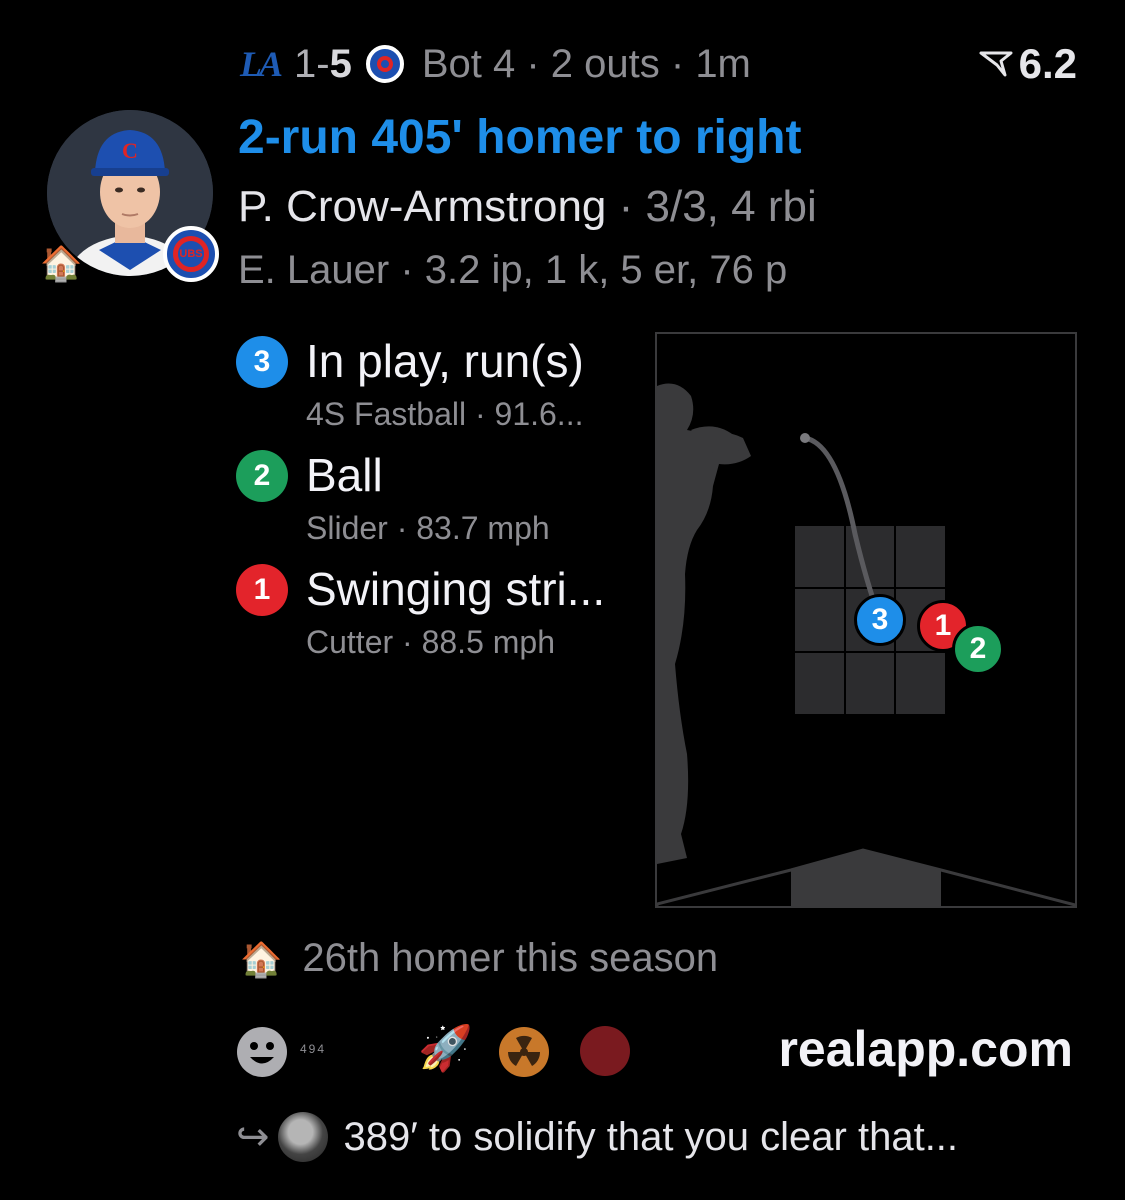  What do you see at coordinates (130, 150) in the screenshot?
I see `svg-text: C` at bounding box center [130, 150].